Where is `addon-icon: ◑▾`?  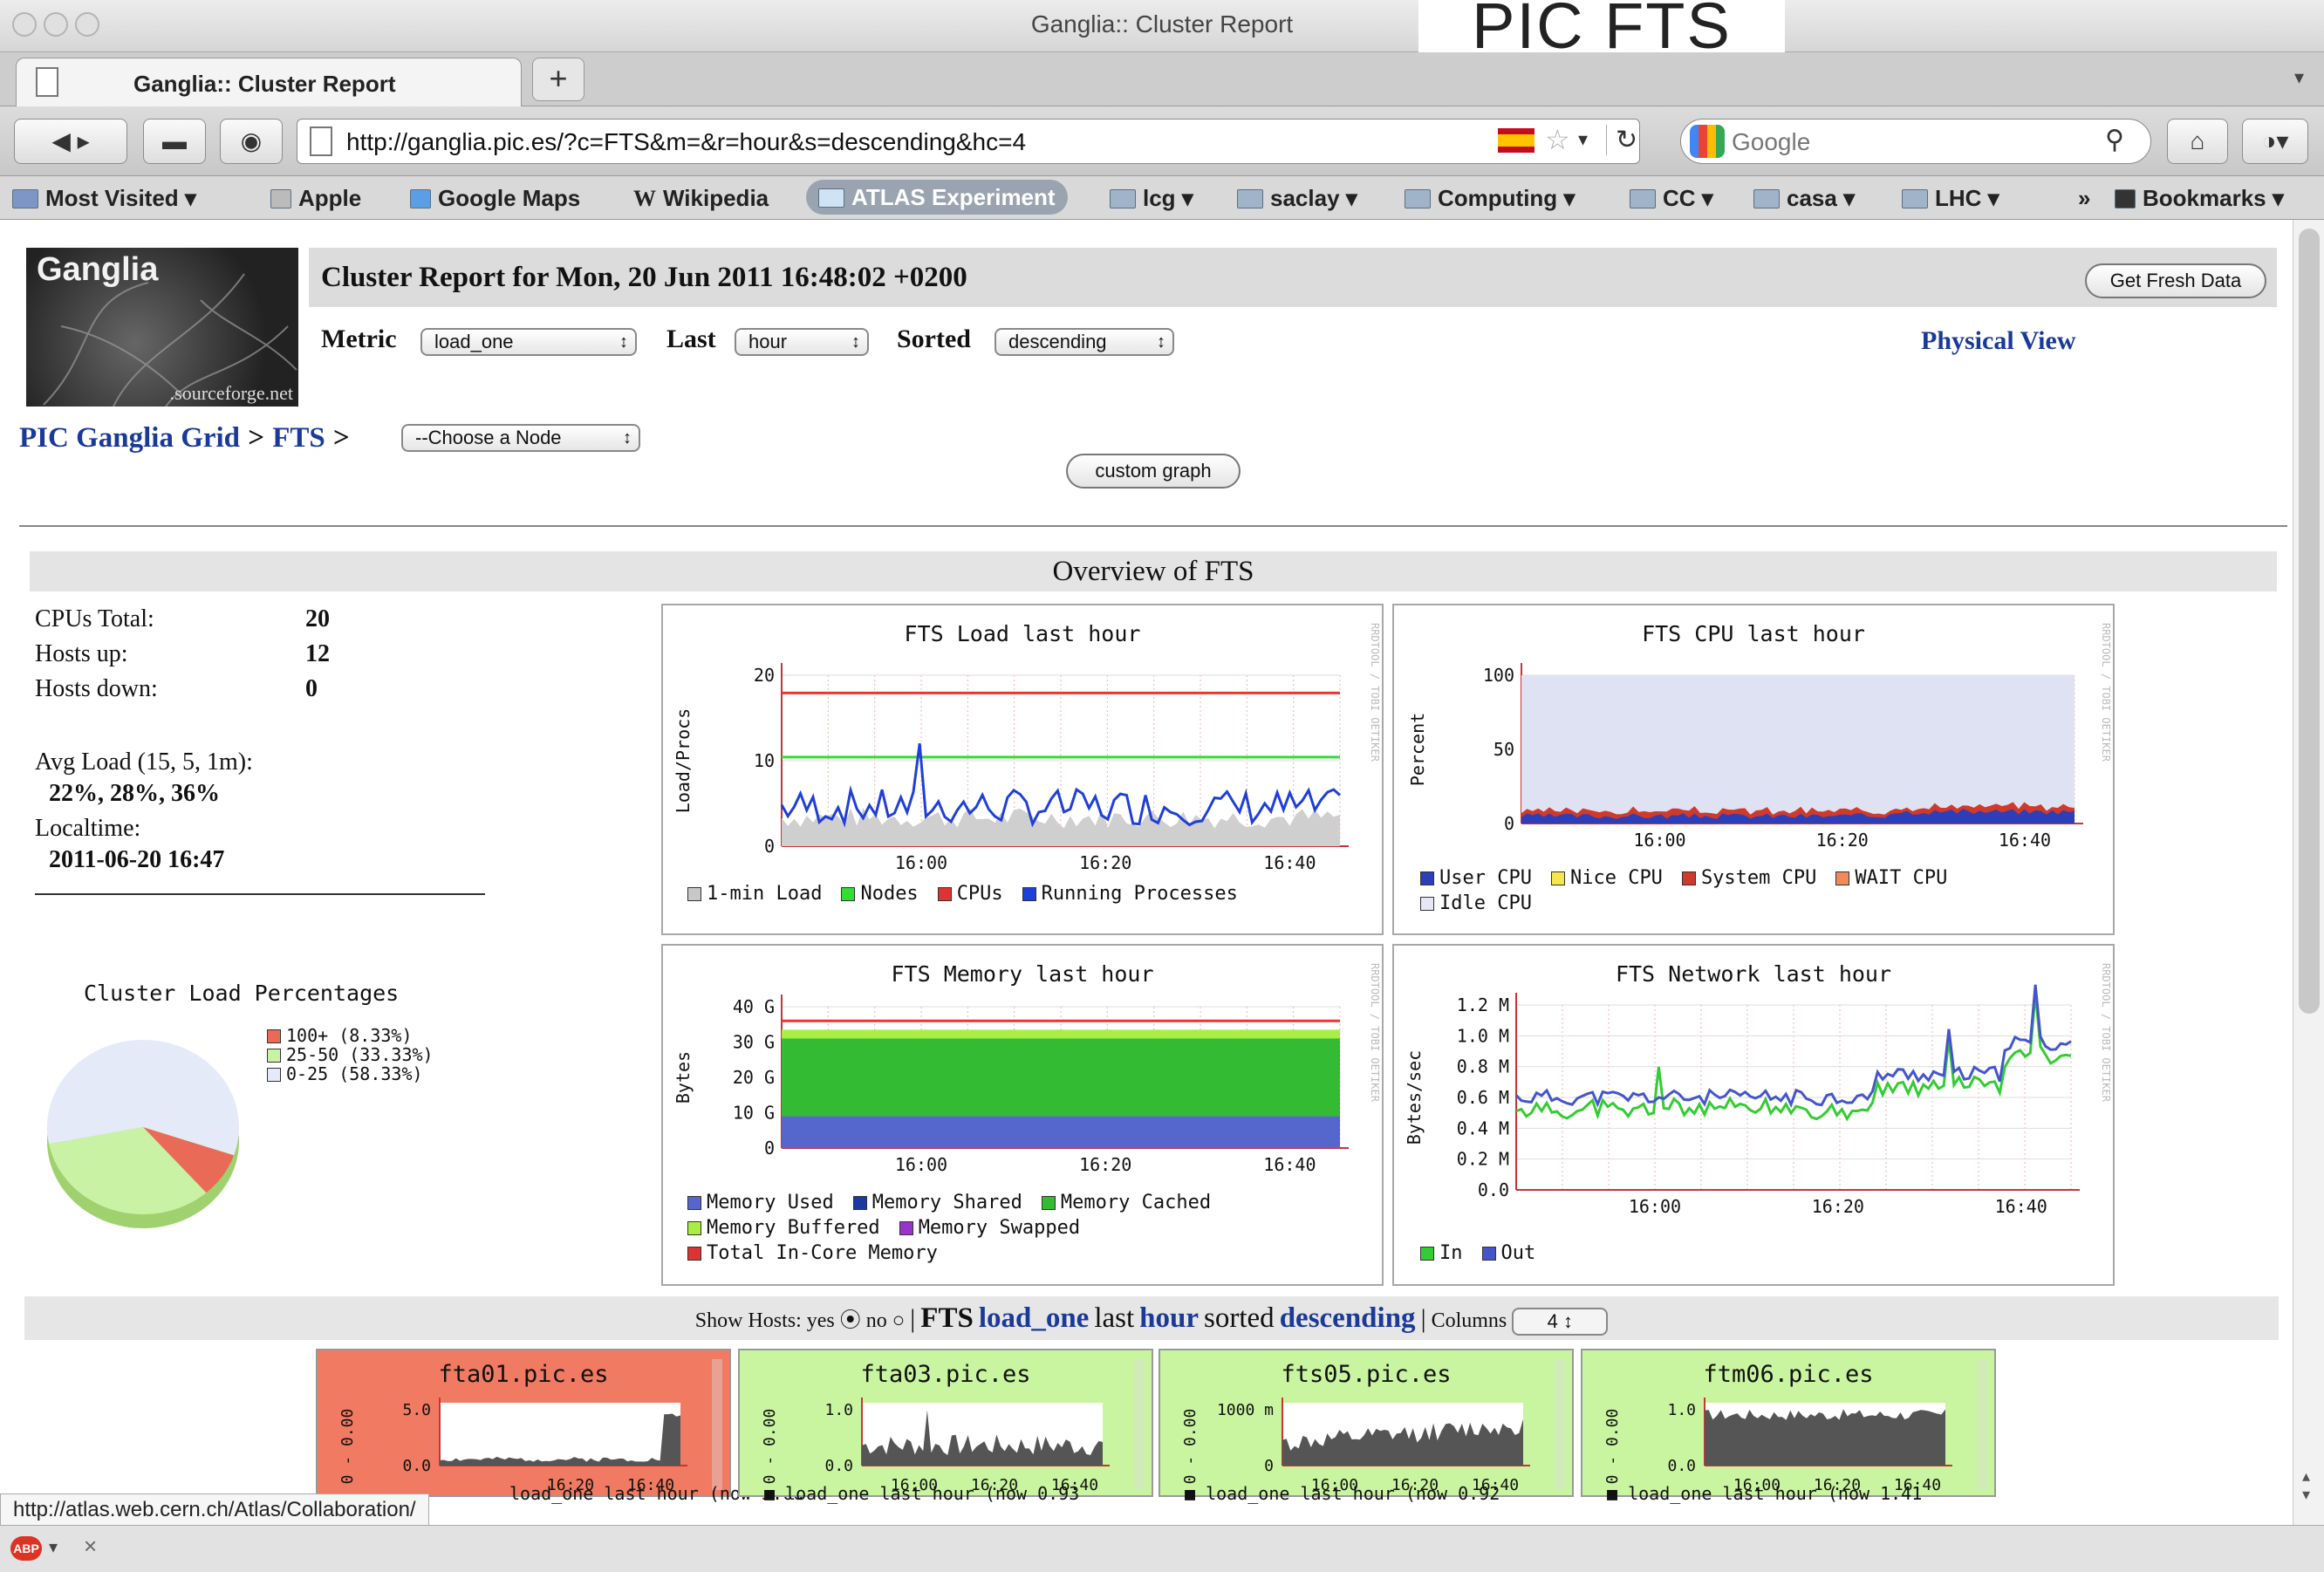 addon-icon: ◑▾ is located at coordinates (2275, 141).